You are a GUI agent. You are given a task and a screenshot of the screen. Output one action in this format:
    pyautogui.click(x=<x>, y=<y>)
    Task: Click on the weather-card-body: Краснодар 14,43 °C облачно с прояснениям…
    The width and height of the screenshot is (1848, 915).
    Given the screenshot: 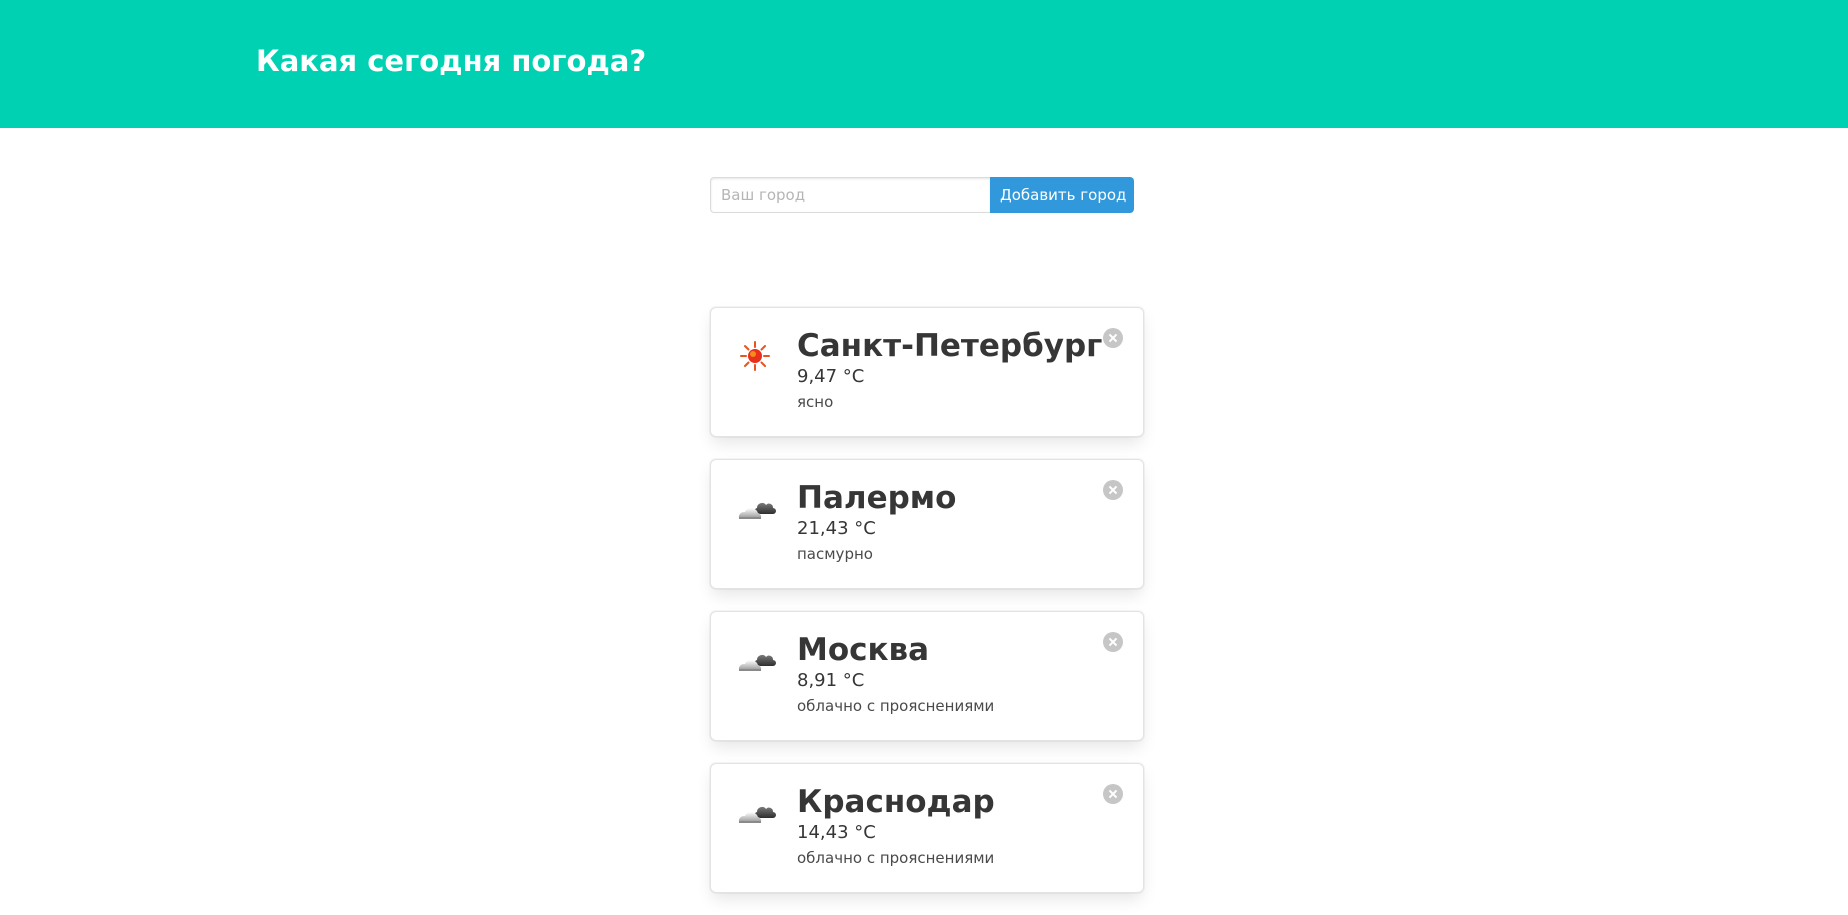 What is the action you would take?
    pyautogui.click(x=896, y=826)
    